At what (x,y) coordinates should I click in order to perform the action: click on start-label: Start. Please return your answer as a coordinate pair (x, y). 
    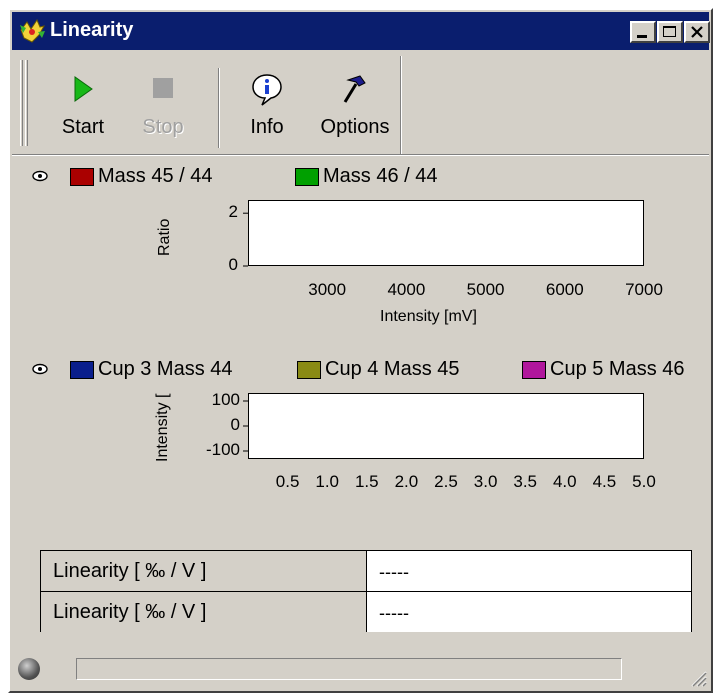
    Looking at the image, I should click on (83, 127).